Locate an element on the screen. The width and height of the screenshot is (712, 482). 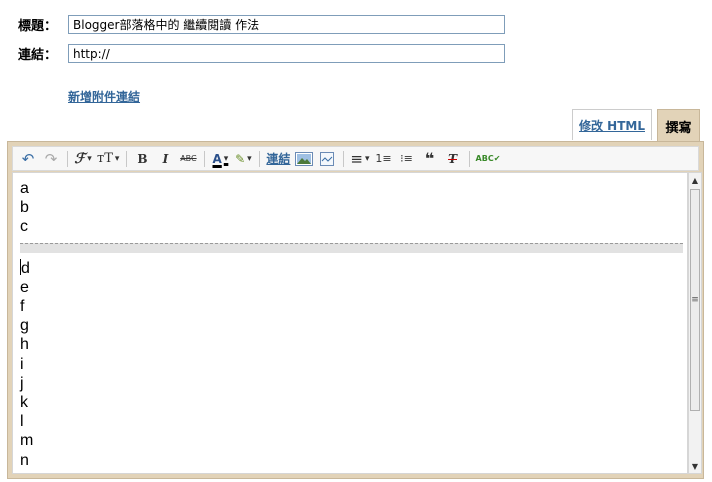
scroll-up-icon: ▲ is located at coordinates (695, 180).